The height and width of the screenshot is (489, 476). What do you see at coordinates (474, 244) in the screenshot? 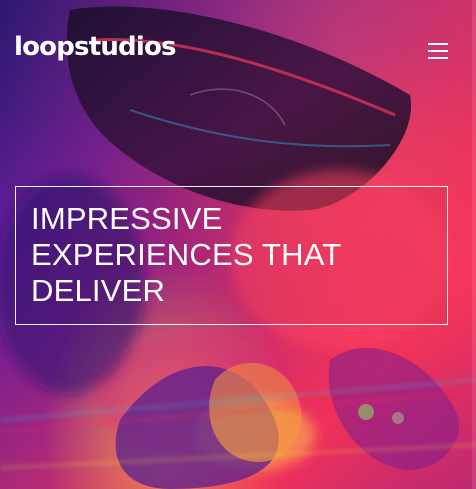
I see `page-scrollbar` at bounding box center [474, 244].